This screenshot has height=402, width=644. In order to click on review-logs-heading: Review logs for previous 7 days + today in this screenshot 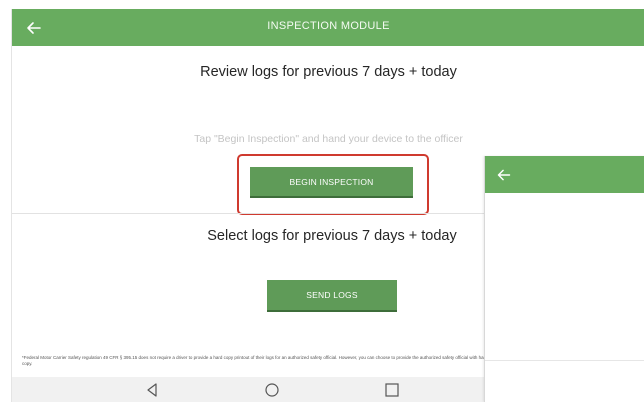, I will do `click(328, 72)`.